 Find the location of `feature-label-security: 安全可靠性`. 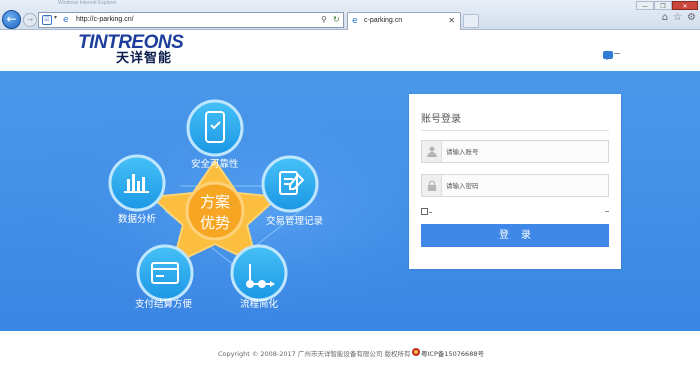

feature-label-security: 安全可靠性 is located at coordinates (215, 164).